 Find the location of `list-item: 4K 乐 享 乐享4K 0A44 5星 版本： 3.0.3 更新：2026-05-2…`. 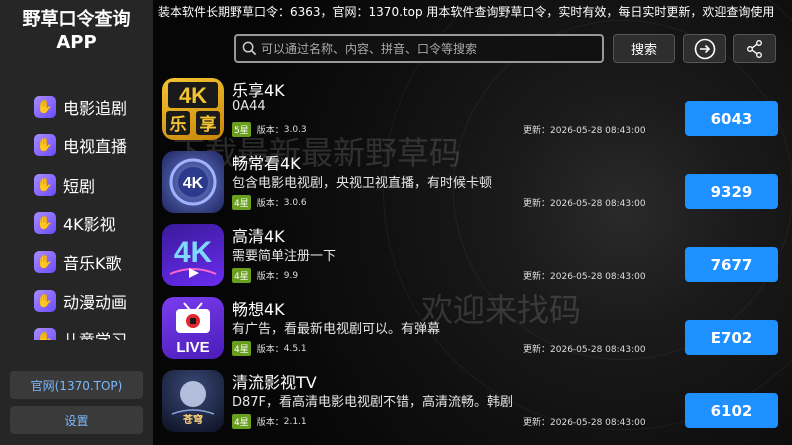

list-item: 4K 乐 享 乐享4K 0A44 5星 版本： 3.0.3 更新：2026-05-2… is located at coordinates (472, 110).